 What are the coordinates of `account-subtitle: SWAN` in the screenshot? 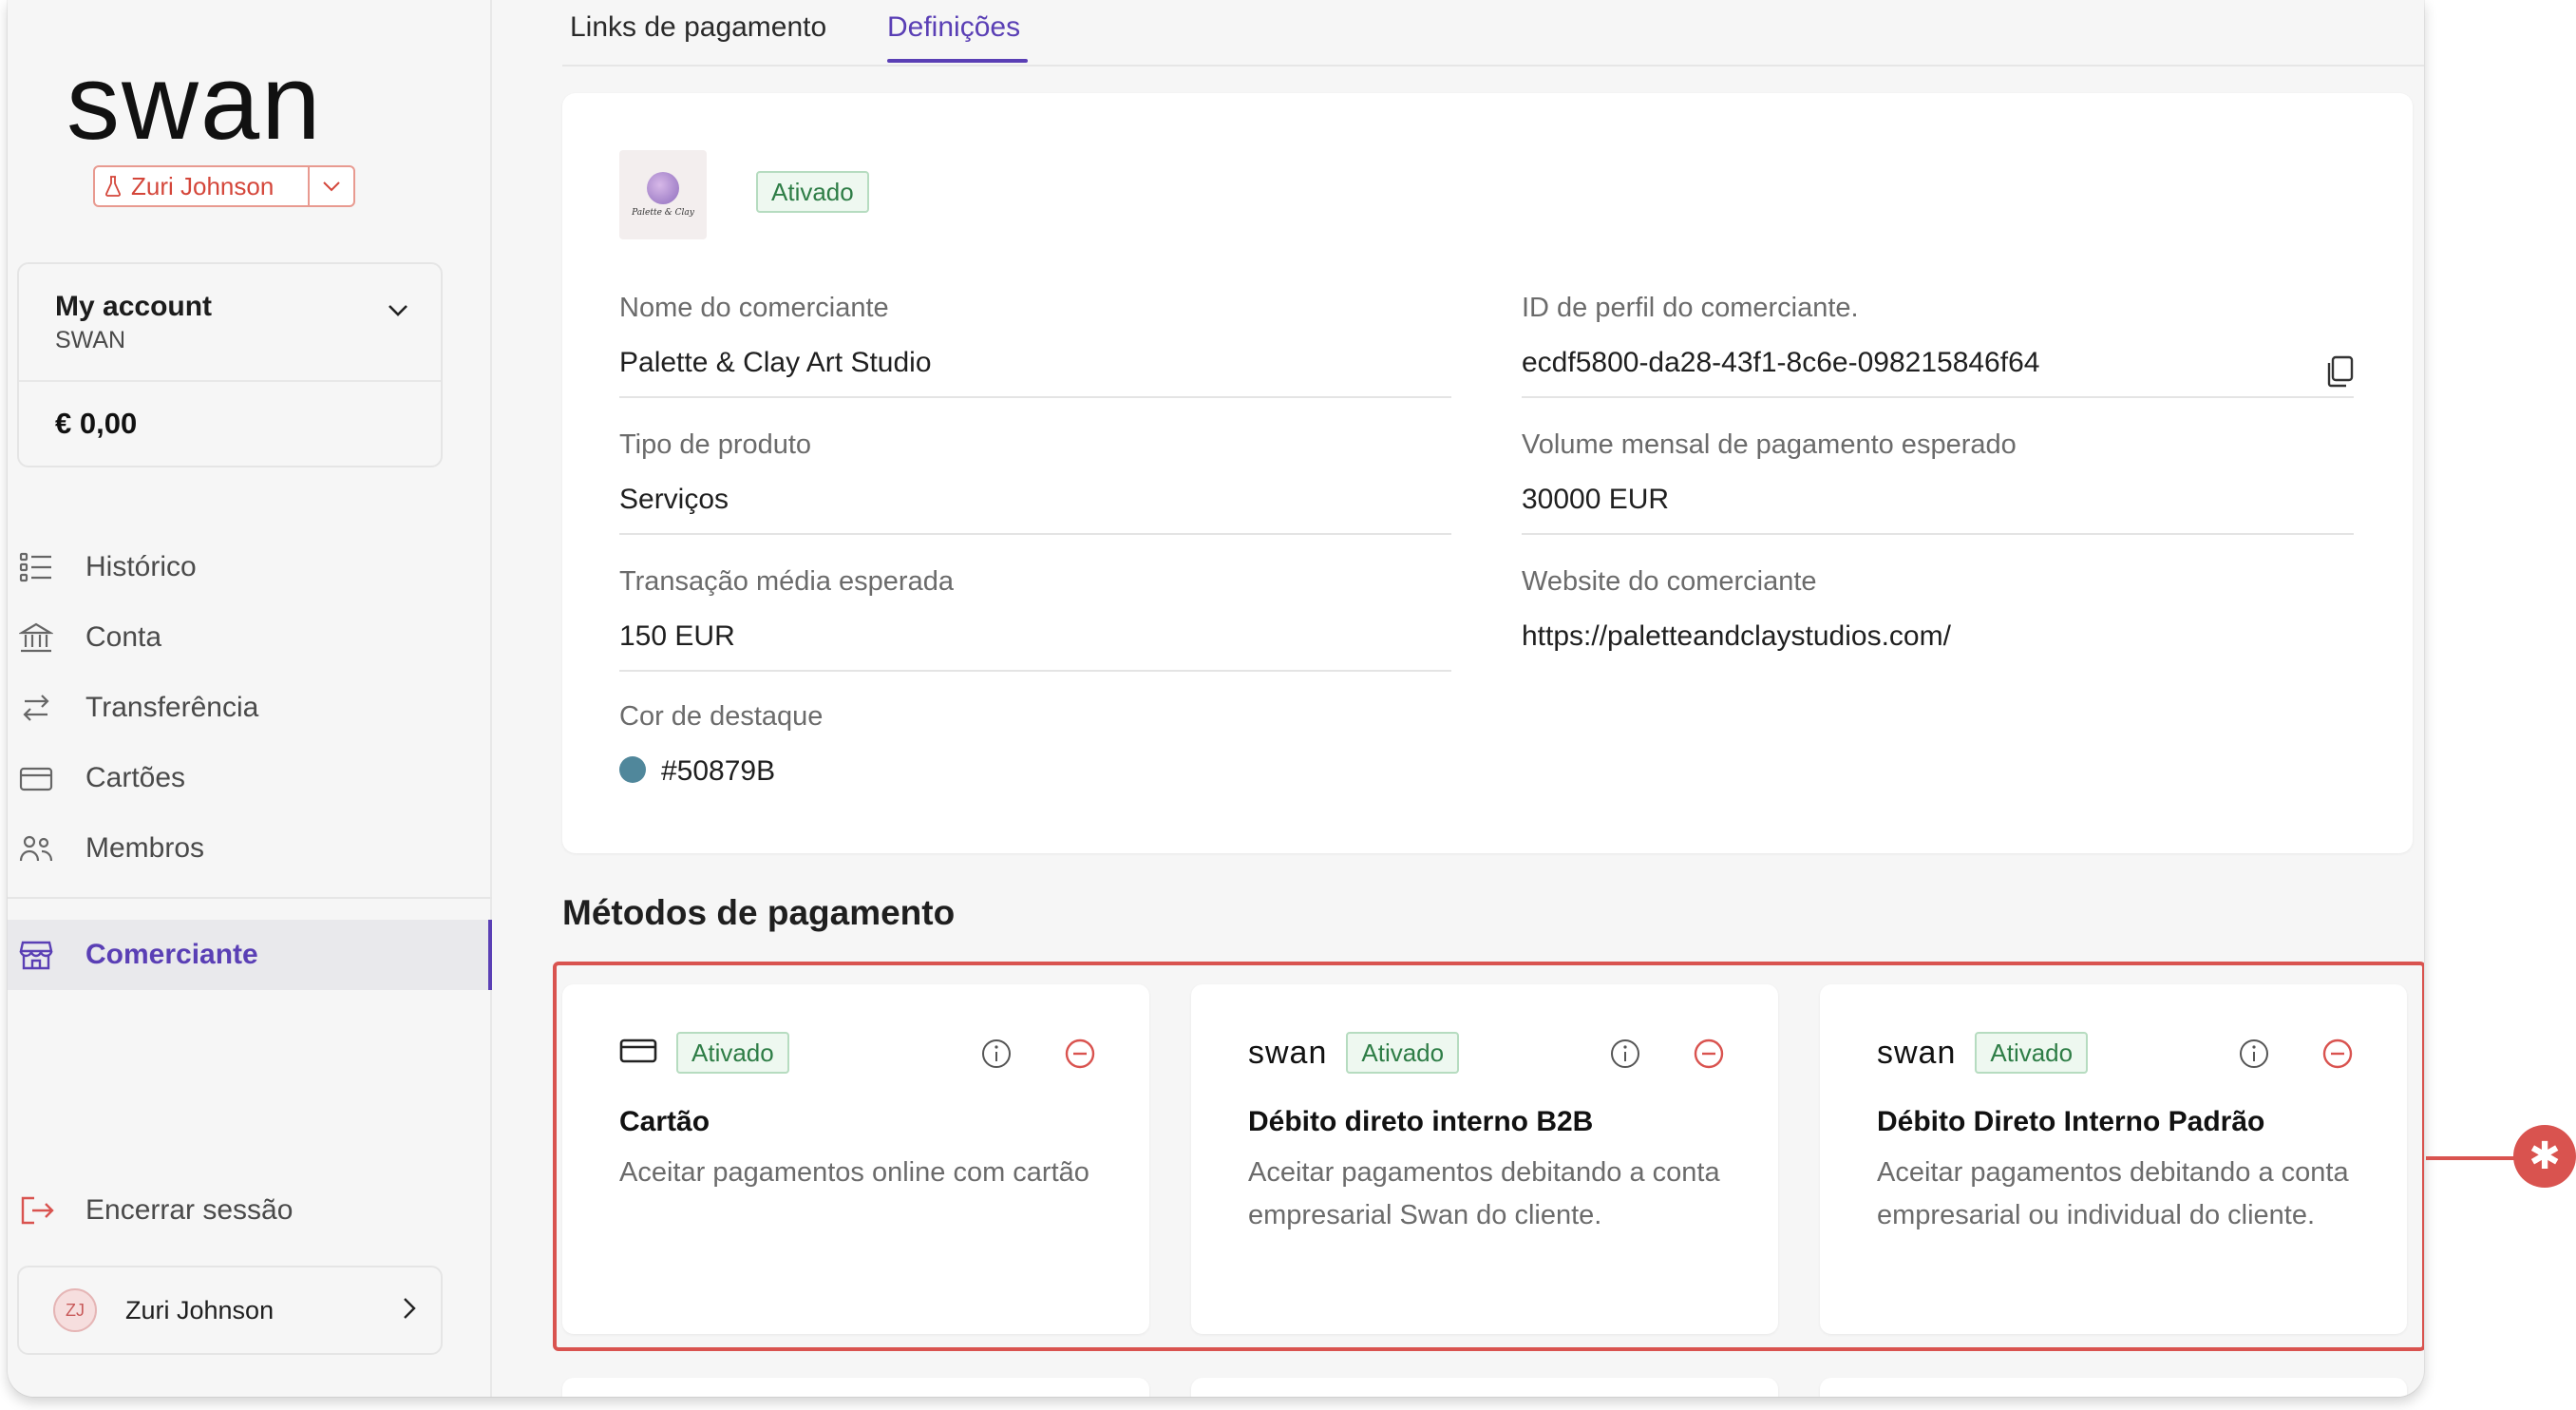 It's located at (90, 340).